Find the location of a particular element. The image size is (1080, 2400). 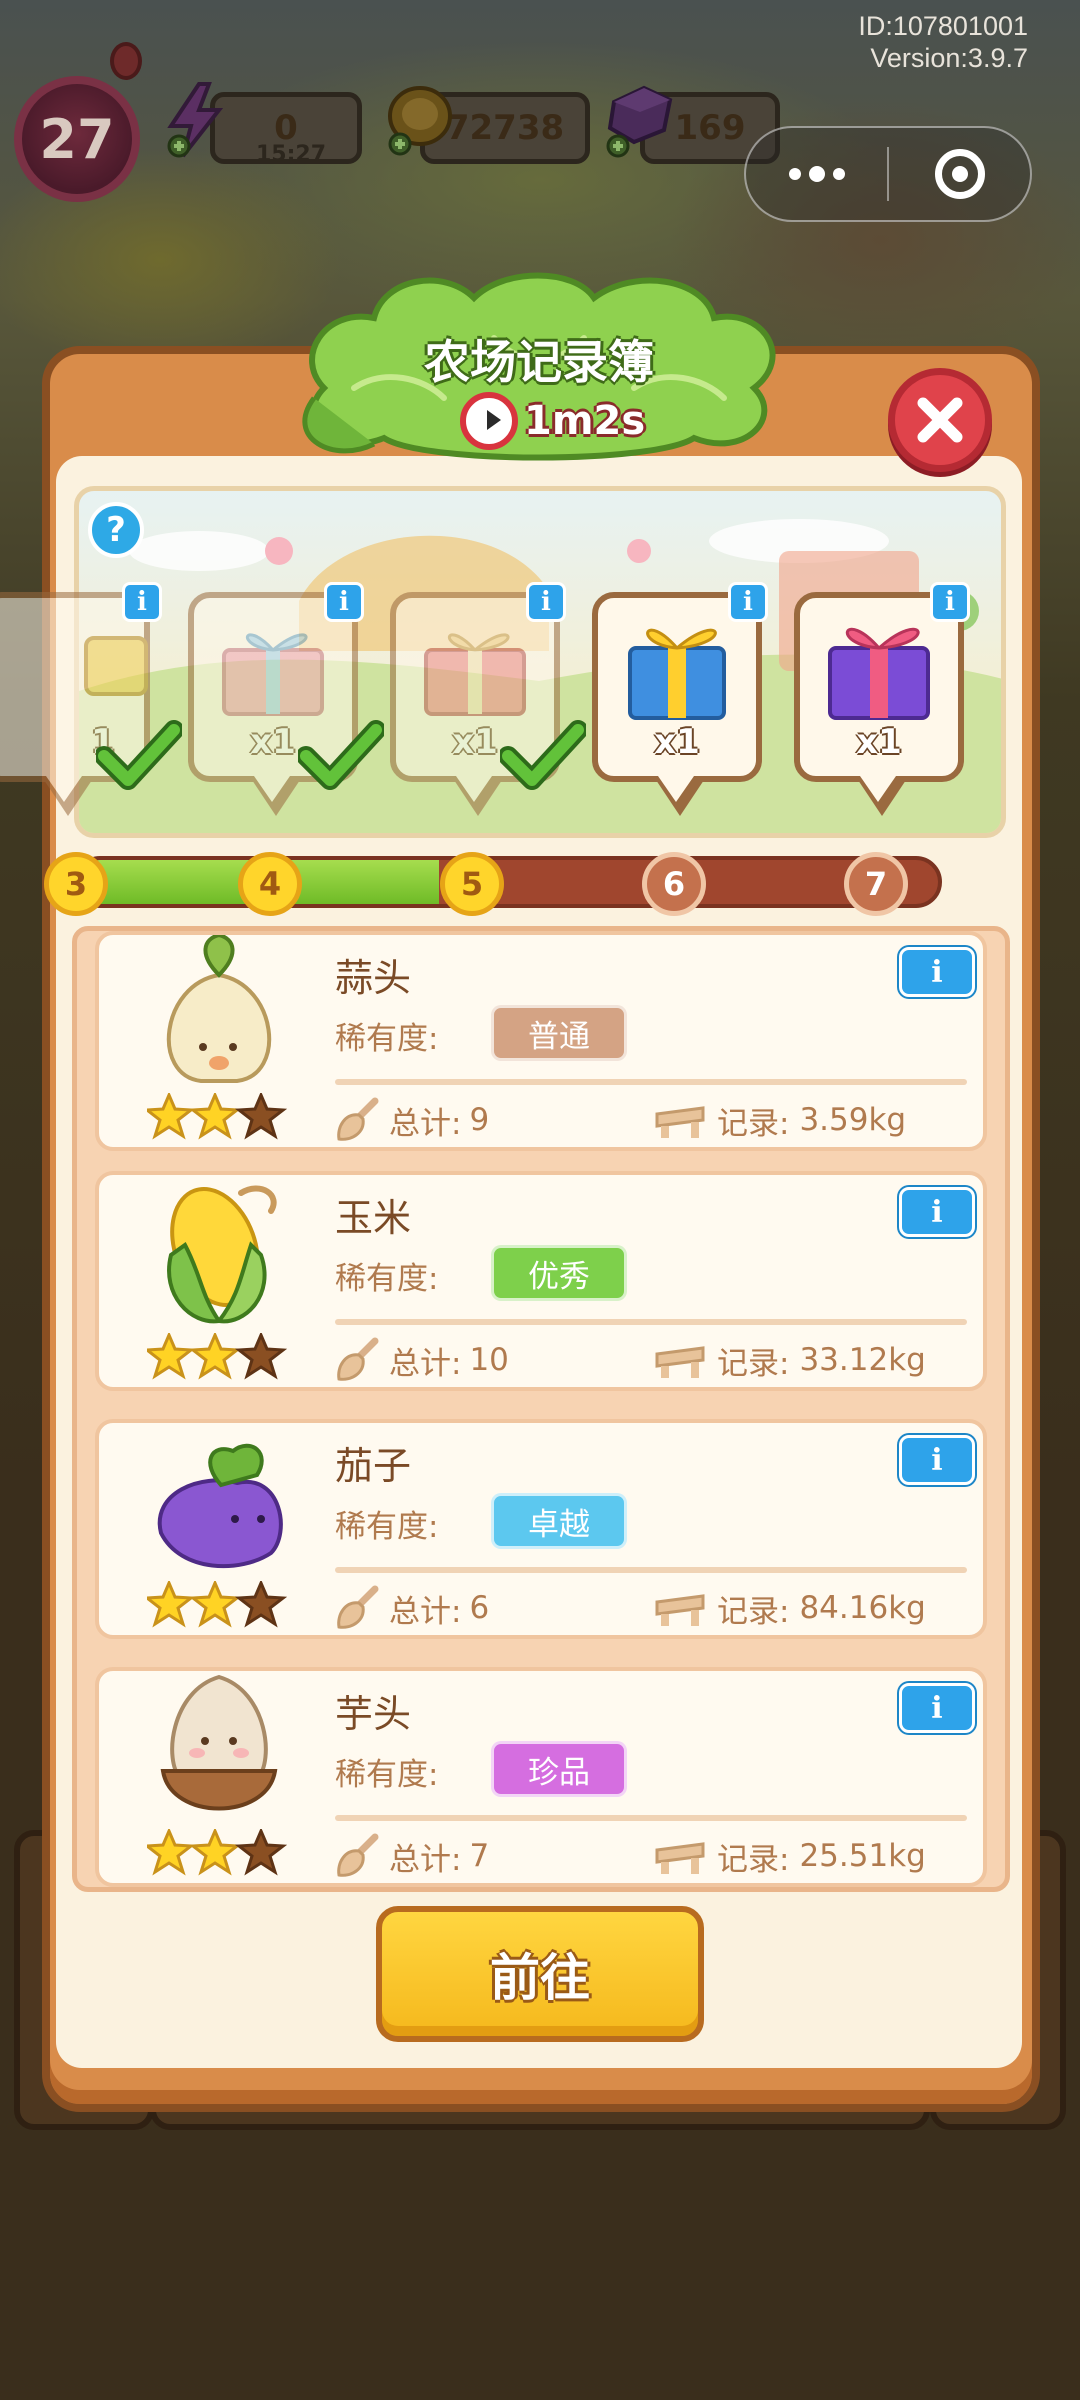

weight-record: 记录: 25.51kg is located at coordinates (789, 1856).